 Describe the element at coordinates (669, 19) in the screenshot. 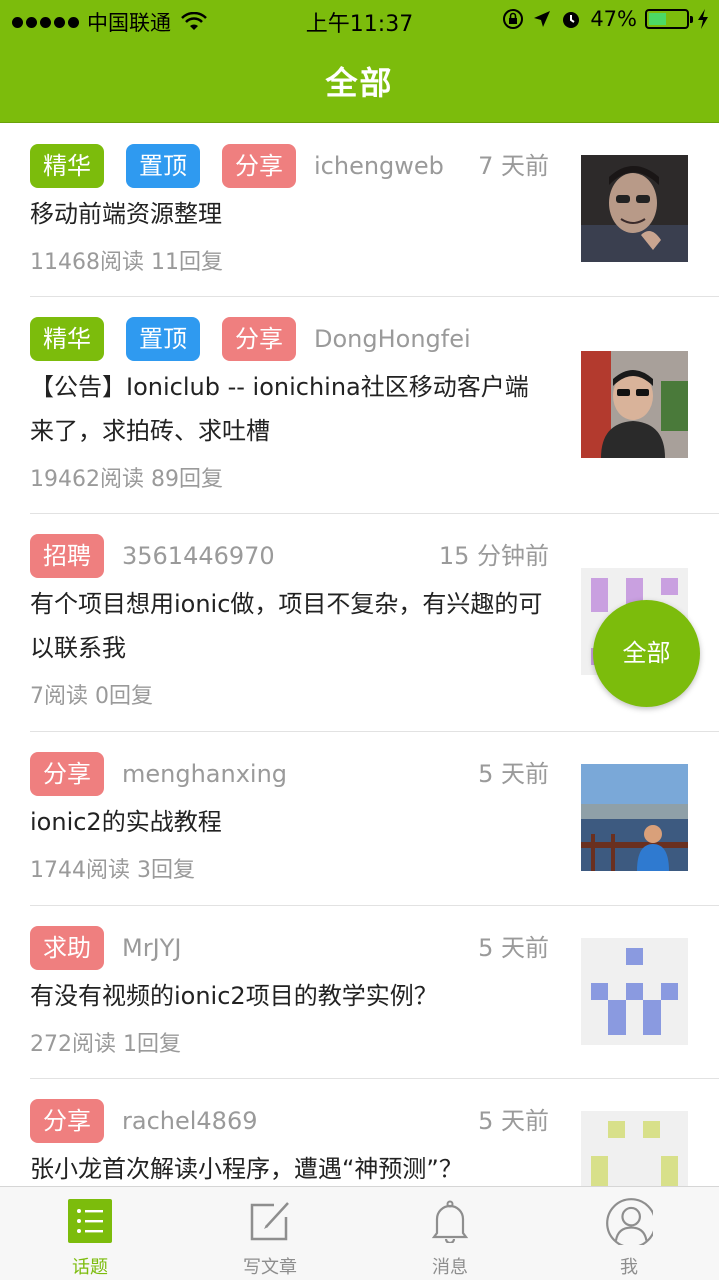

I see `battery-icon` at that location.